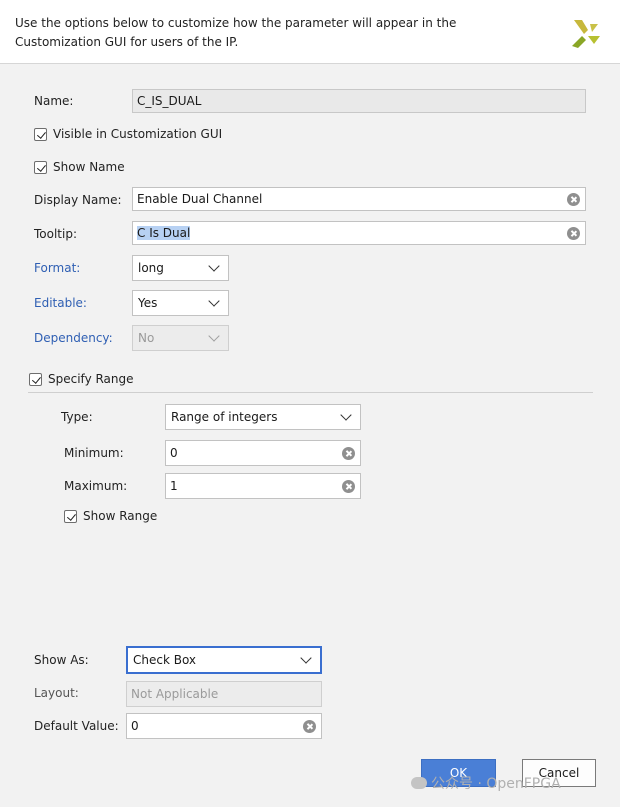 Image resolution: width=620 pixels, height=807 pixels. What do you see at coordinates (164, 233) in the screenshot?
I see `tooltip-value: C Is Dual` at bounding box center [164, 233].